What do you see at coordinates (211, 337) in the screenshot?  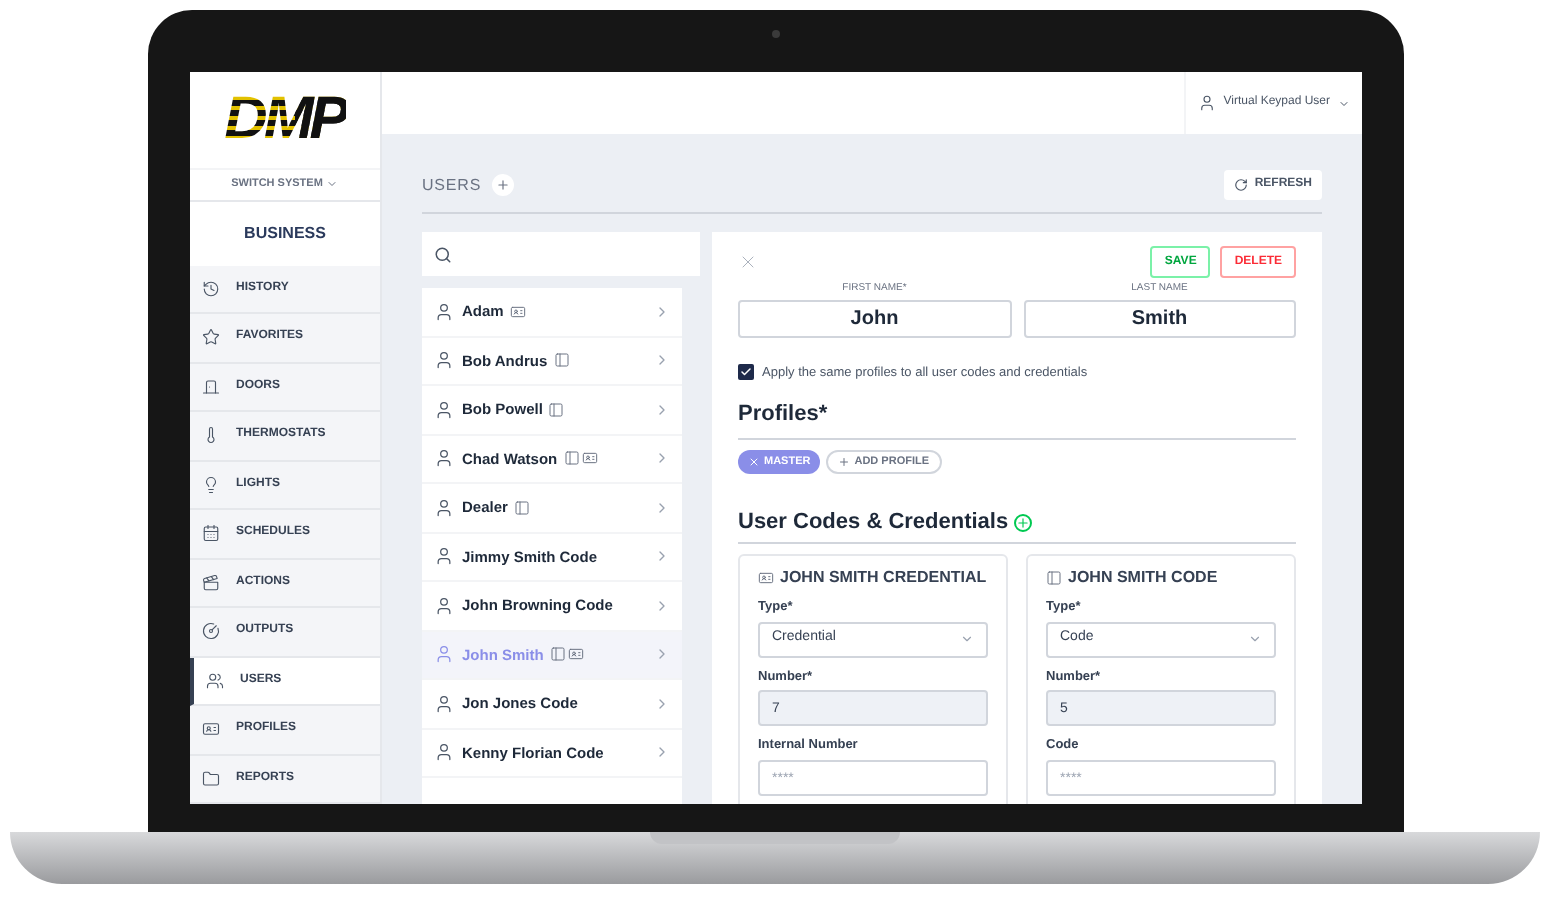 I see `star-icon` at bounding box center [211, 337].